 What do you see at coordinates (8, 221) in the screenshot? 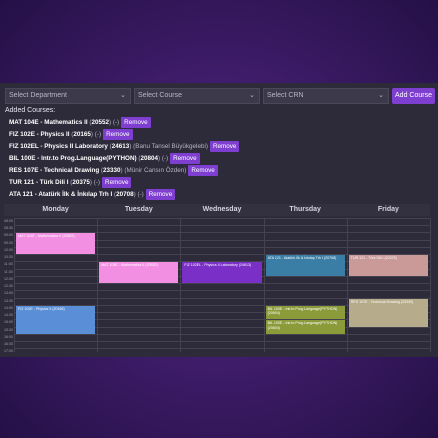
I see `time-label: 08:00` at bounding box center [8, 221].